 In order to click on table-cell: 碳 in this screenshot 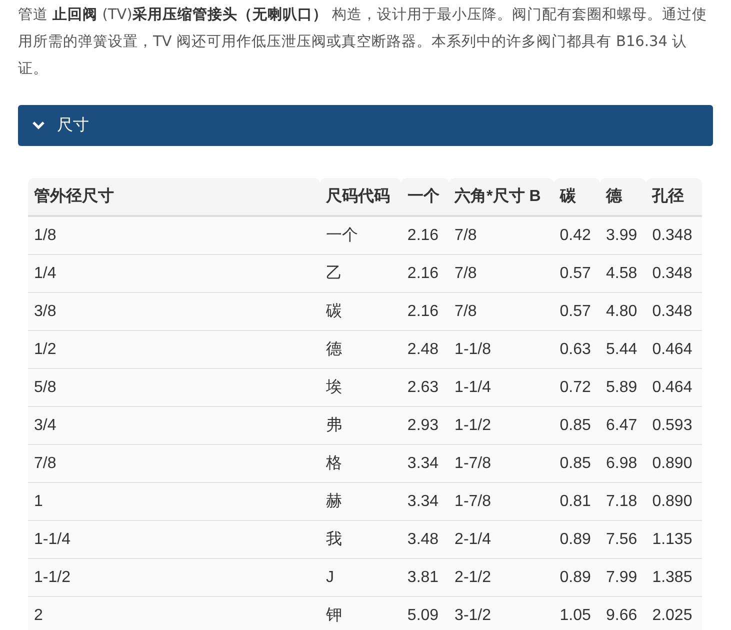, I will do `click(361, 312)`.